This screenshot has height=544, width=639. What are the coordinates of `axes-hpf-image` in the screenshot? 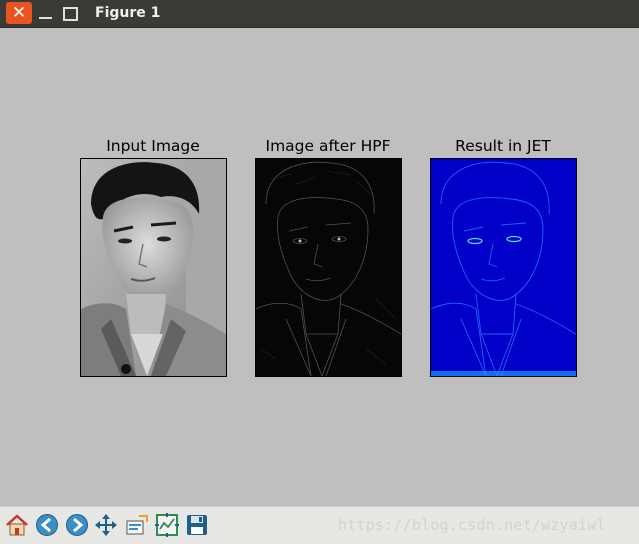 It's located at (328, 267).